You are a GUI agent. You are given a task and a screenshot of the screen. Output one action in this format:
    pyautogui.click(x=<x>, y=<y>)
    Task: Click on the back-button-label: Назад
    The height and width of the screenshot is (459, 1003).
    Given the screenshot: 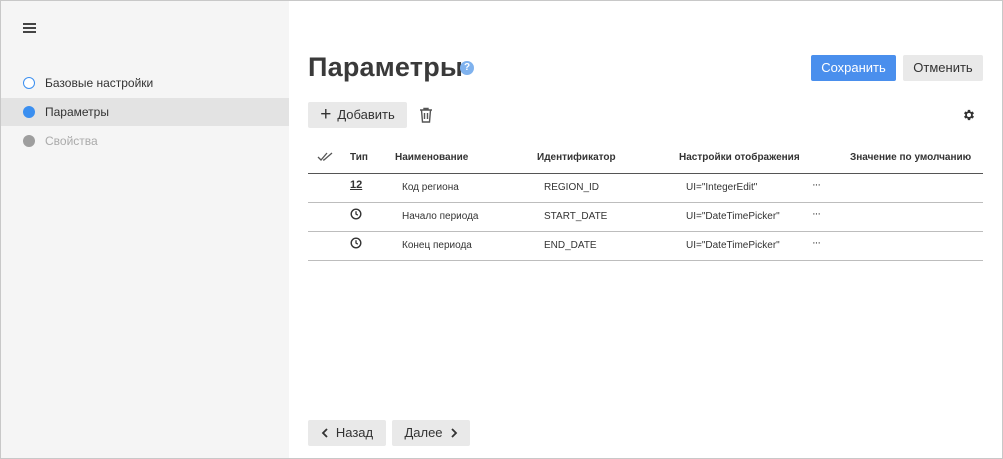 What is the action you would take?
    pyautogui.click(x=354, y=432)
    